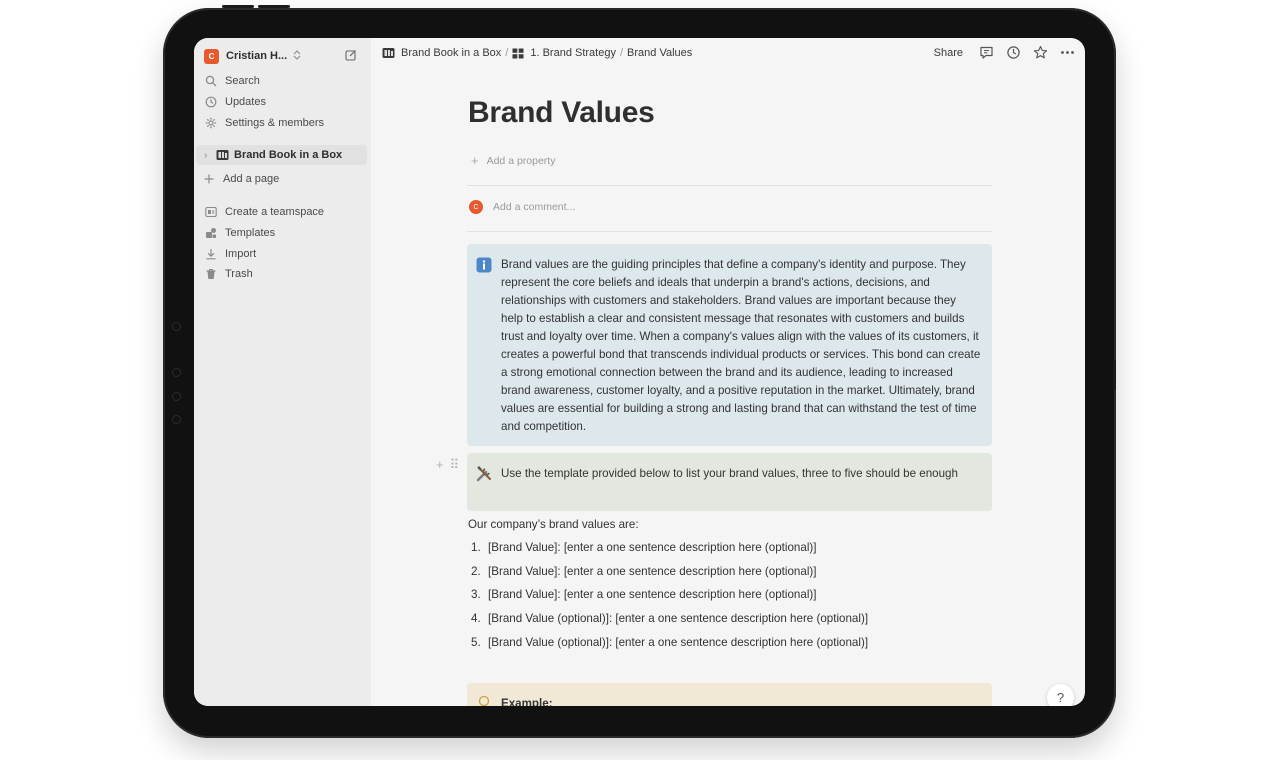 The width and height of the screenshot is (1270, 760). What do you see at coordinates (527, 701) in the screenshot?
I see `example-callout-text: Example:` at bounding box center [527, 701].